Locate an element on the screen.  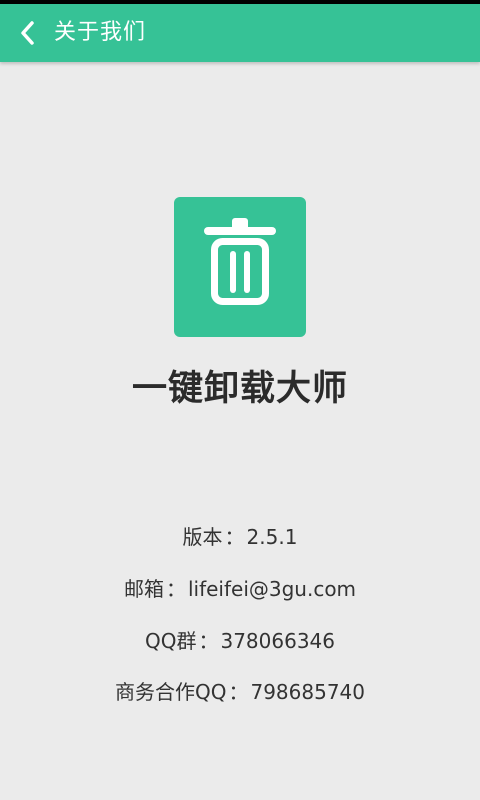
business-qq-value: 798685740 is located at coordinates (307, 692).